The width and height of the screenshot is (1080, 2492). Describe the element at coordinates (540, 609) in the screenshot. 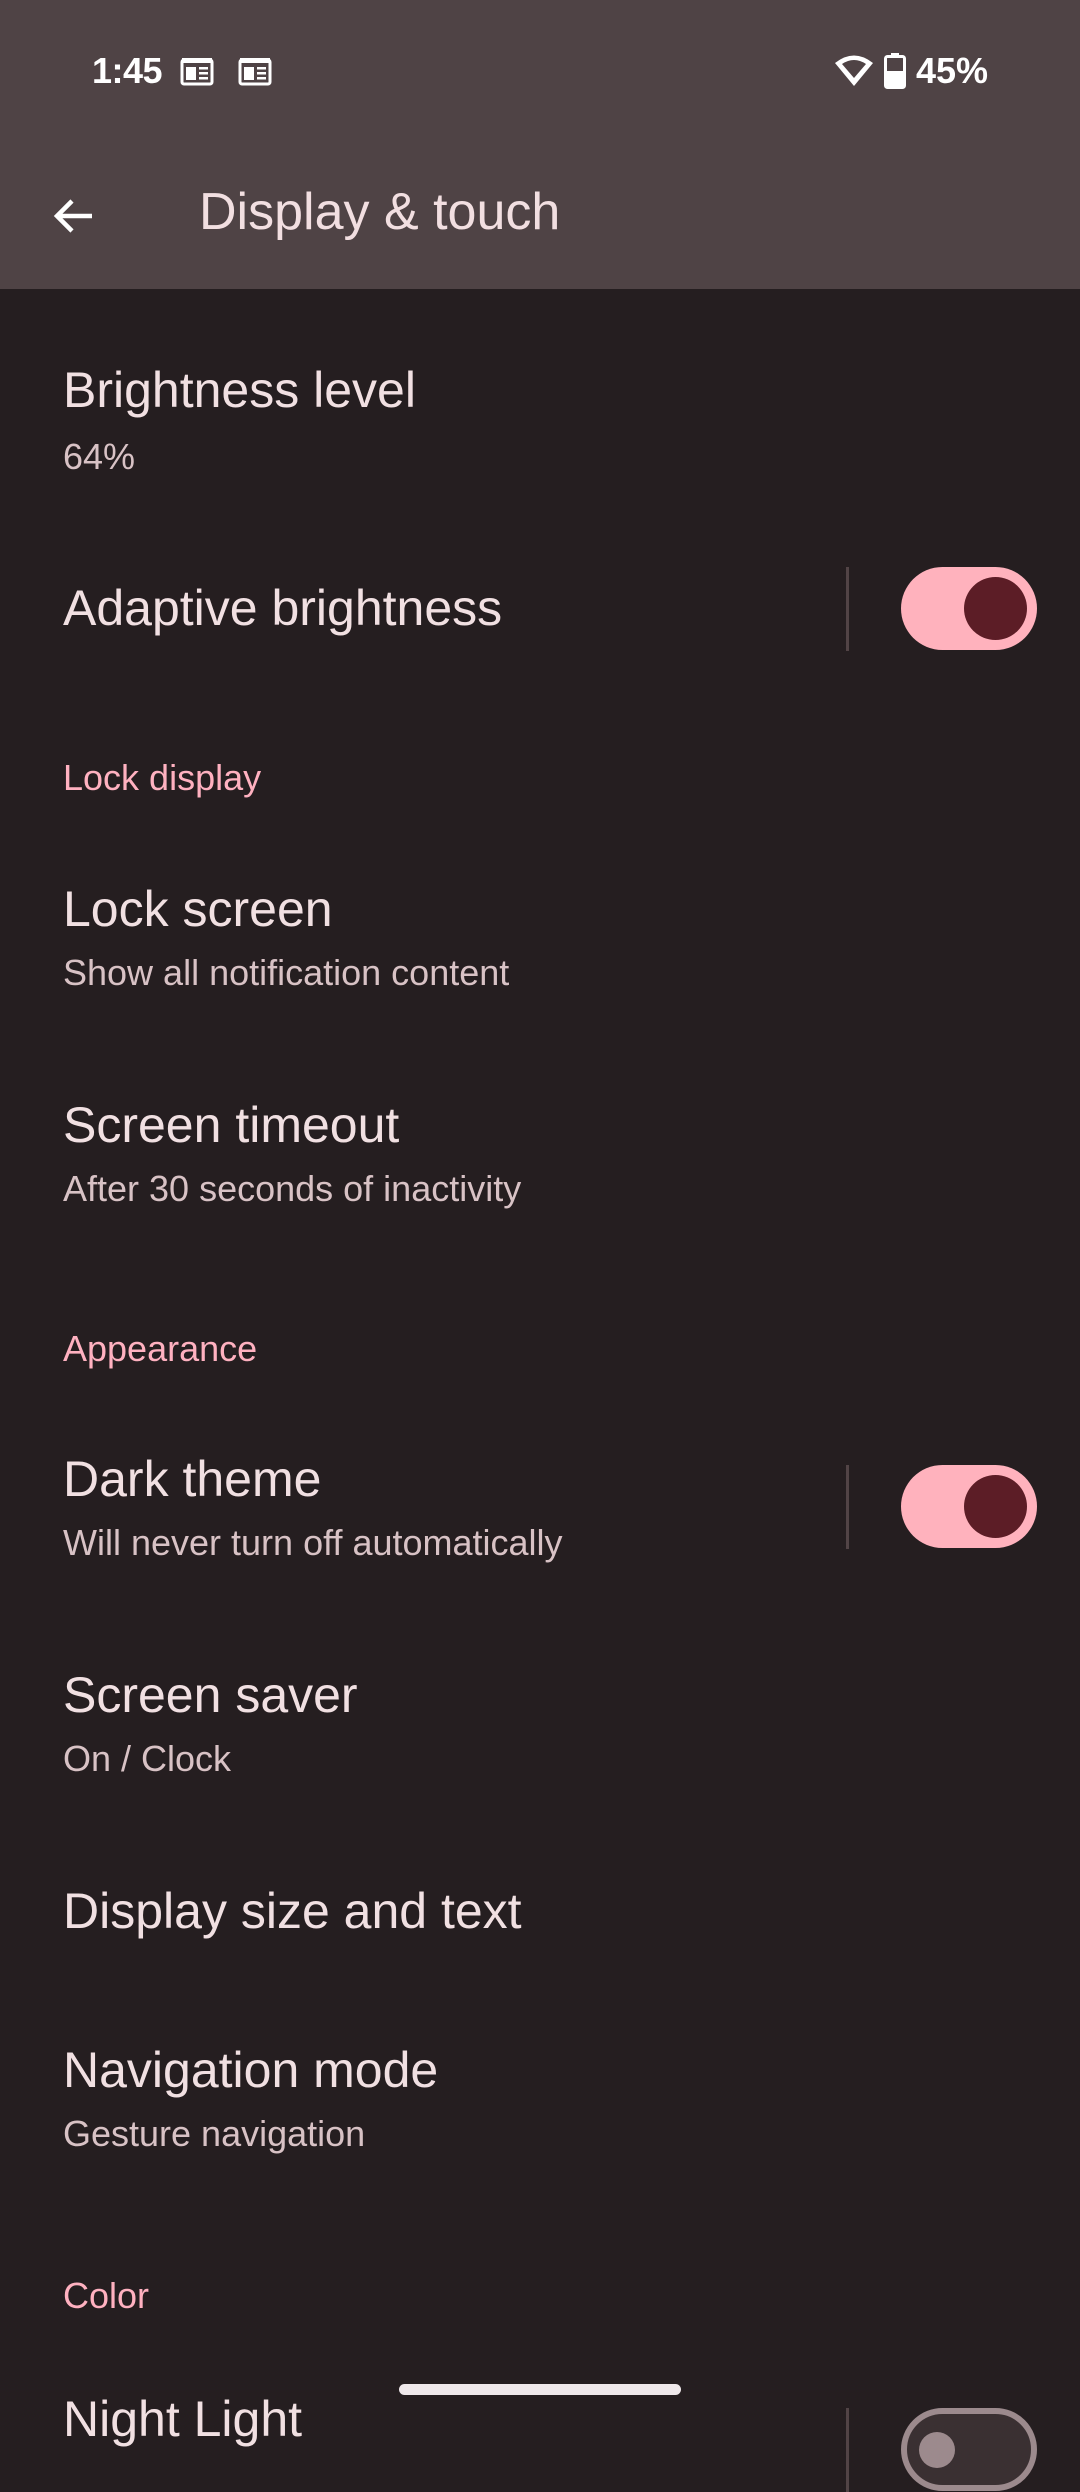

I see `adaptive-brightness-item: Adaptive brightness` at that location.